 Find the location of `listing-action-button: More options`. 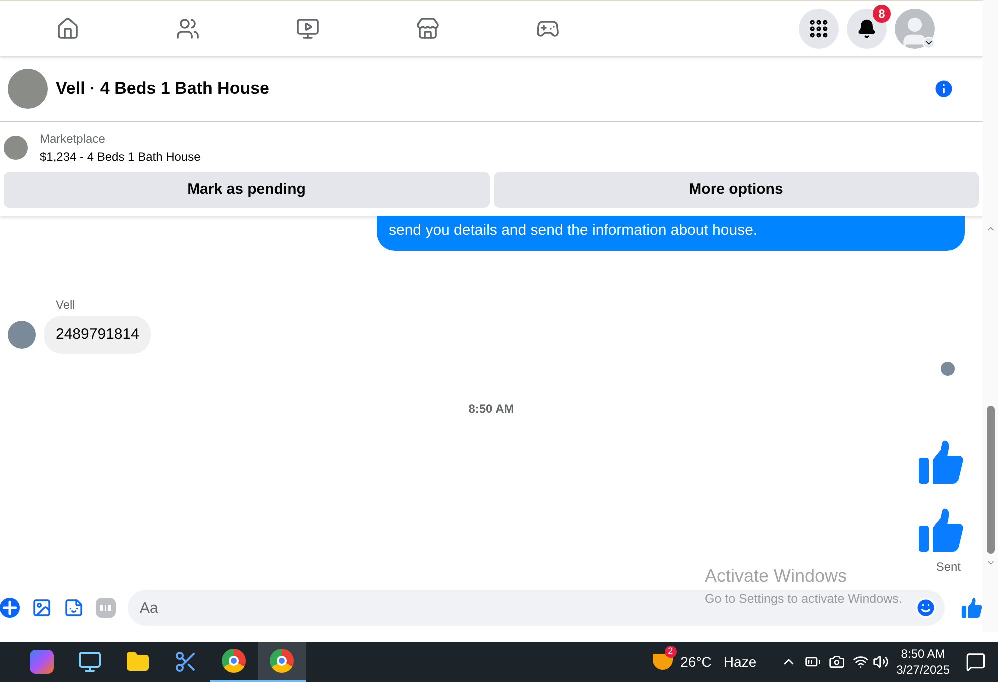

listing-action-button: More options is located at coordinates (736, 190).